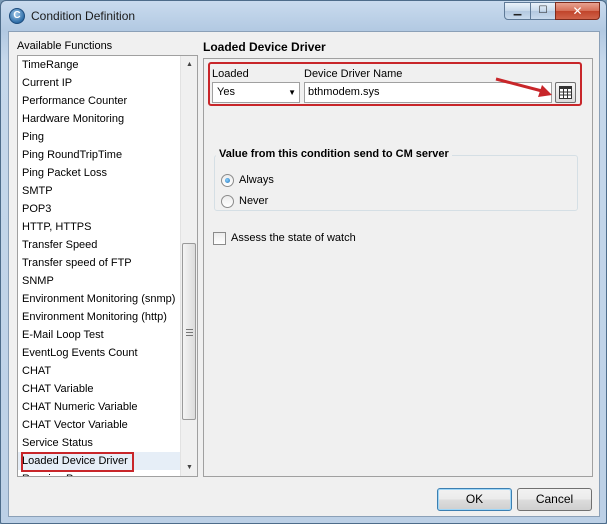 This screenshot has width=607, height=524. Describe the element at coordinates (83, 16) in the screenshot. I see `window-title: Condition Definition` at that location.